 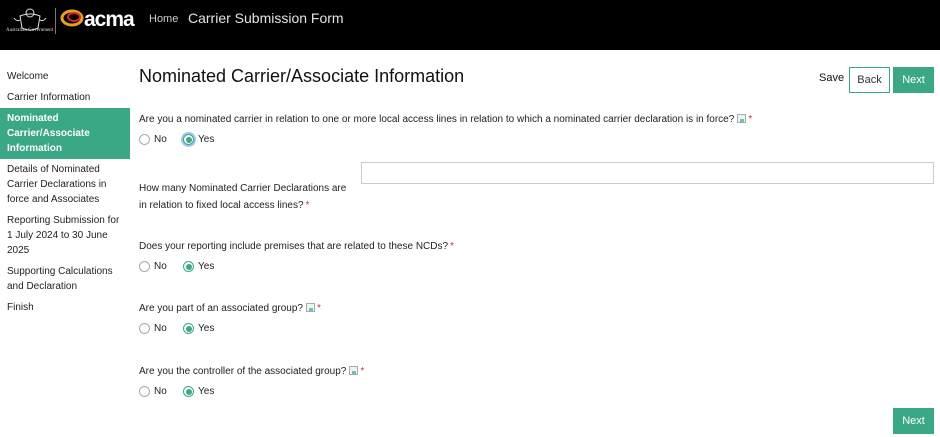 What do you see at coordinates (55, 21) in the screenshot?
I see `logo-divider` at bounding box center [55, 21].